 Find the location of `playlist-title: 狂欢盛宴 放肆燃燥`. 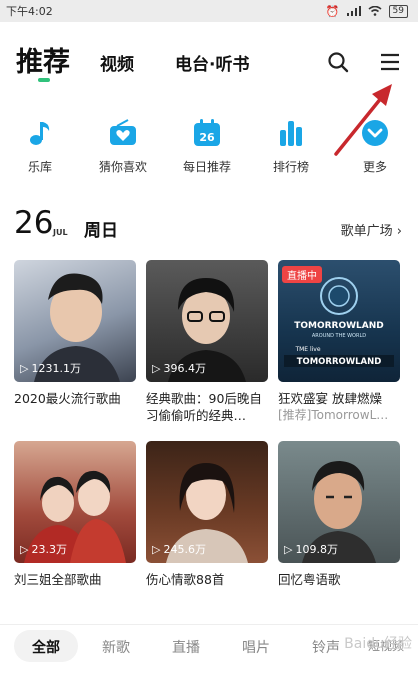

playlist-title: 狂欢盛宴 放肆燃燥 is located at coordinates (330, 398).